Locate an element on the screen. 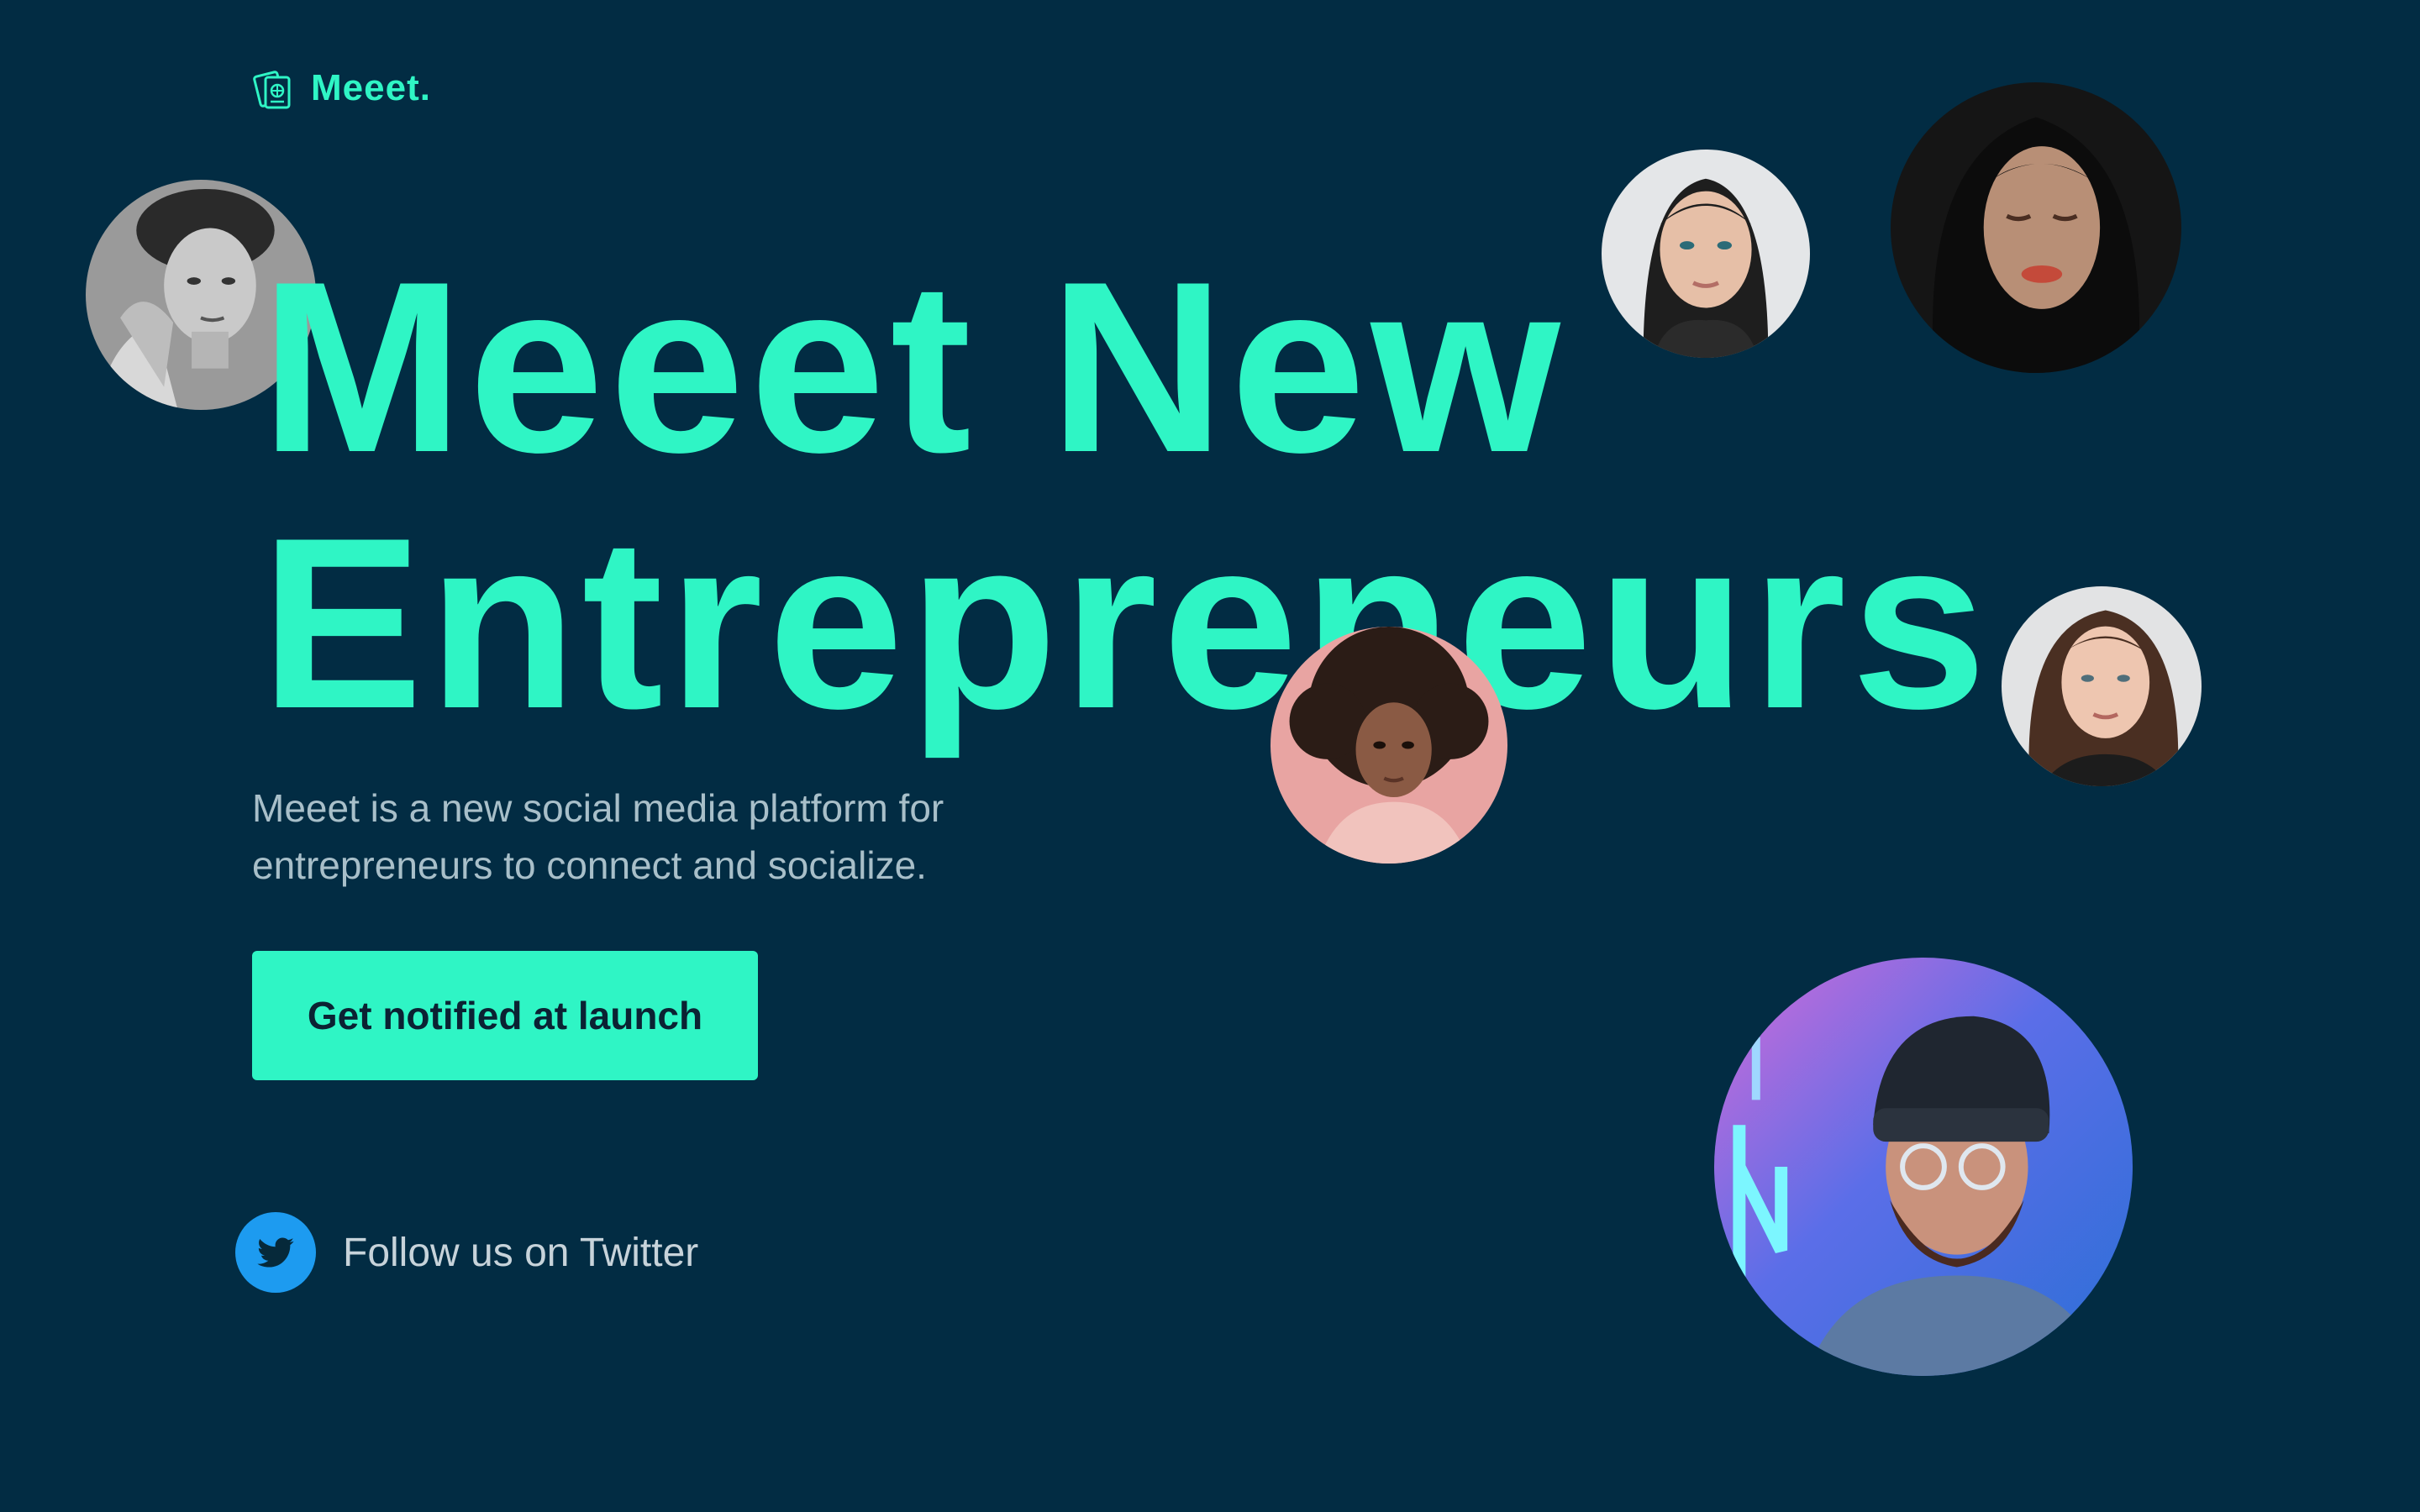 The width and height of the screenshot is (2420, 1512). twitter-follow-label: Follow us on Twitter is located at coordinates (521, 1252).